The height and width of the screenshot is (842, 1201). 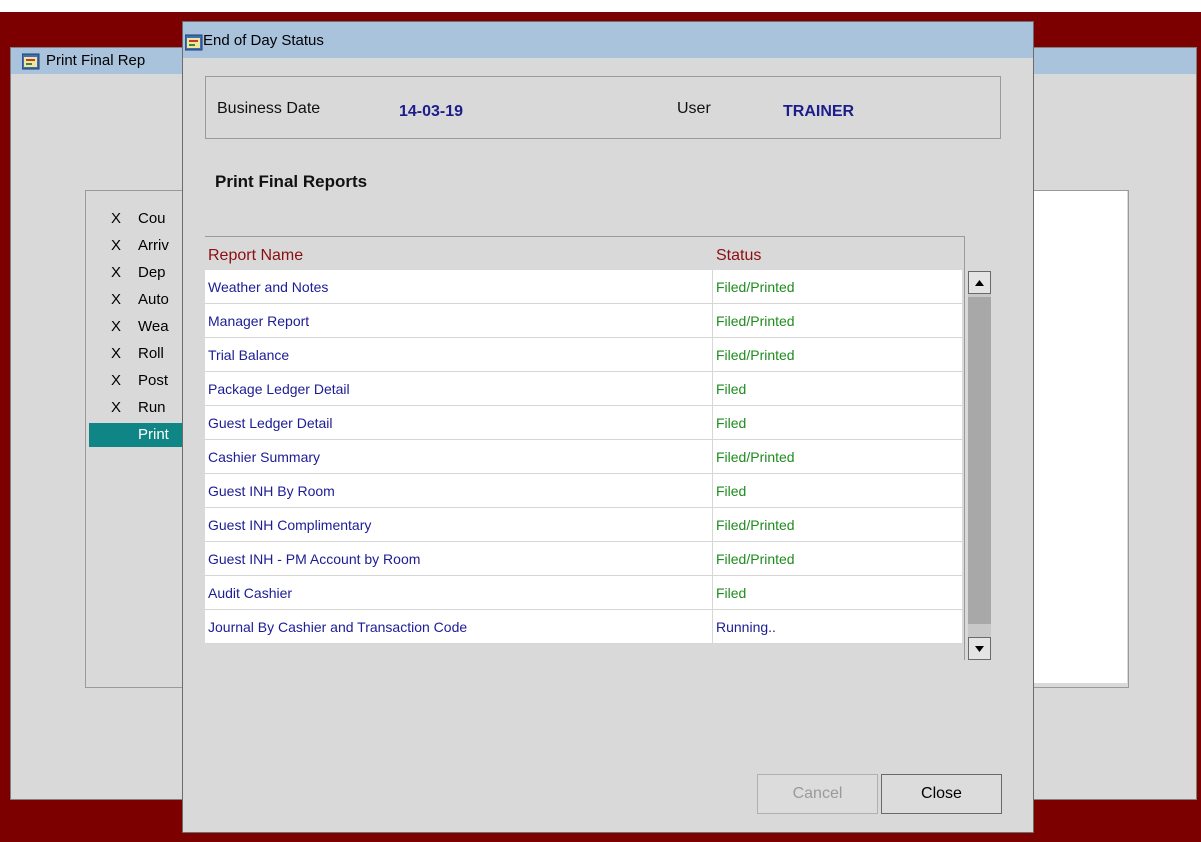 I want to click on step-label: Auto, so click(x=153, y=299).